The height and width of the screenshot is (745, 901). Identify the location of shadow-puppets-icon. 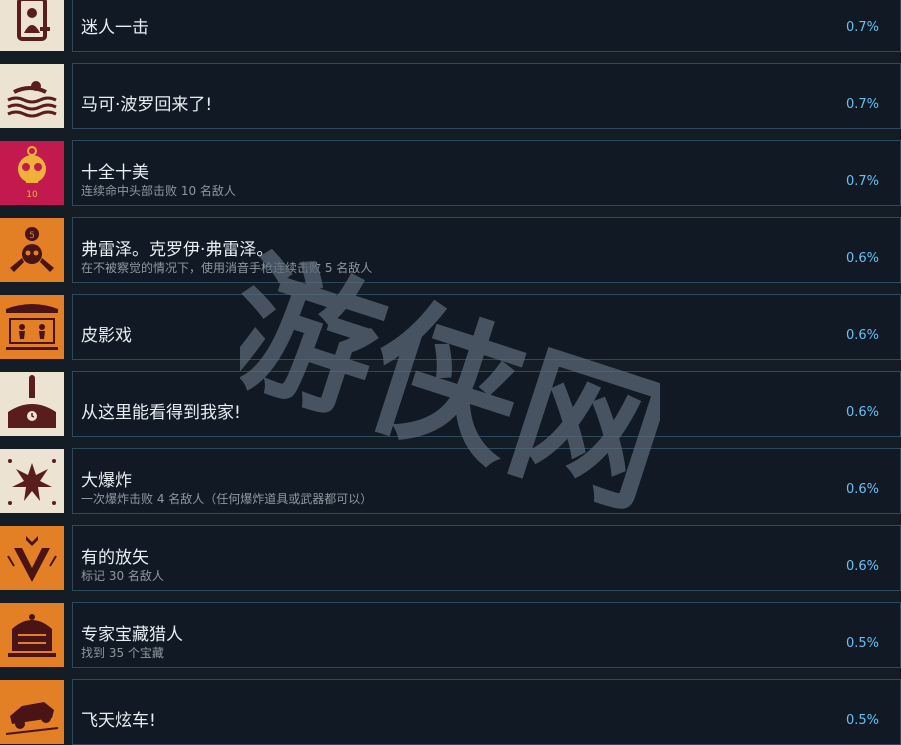
(32, 327).